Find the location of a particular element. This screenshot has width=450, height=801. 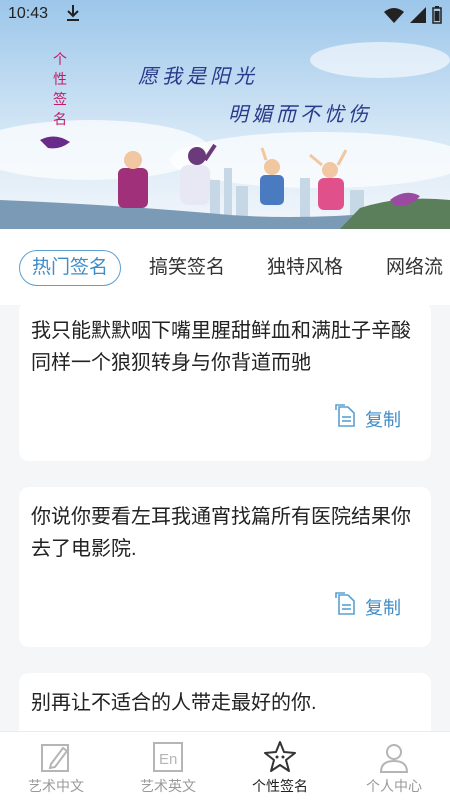

signature-card: 别再让不适合的人带走最好的你. 复制 is located at coordinates (225, 702).